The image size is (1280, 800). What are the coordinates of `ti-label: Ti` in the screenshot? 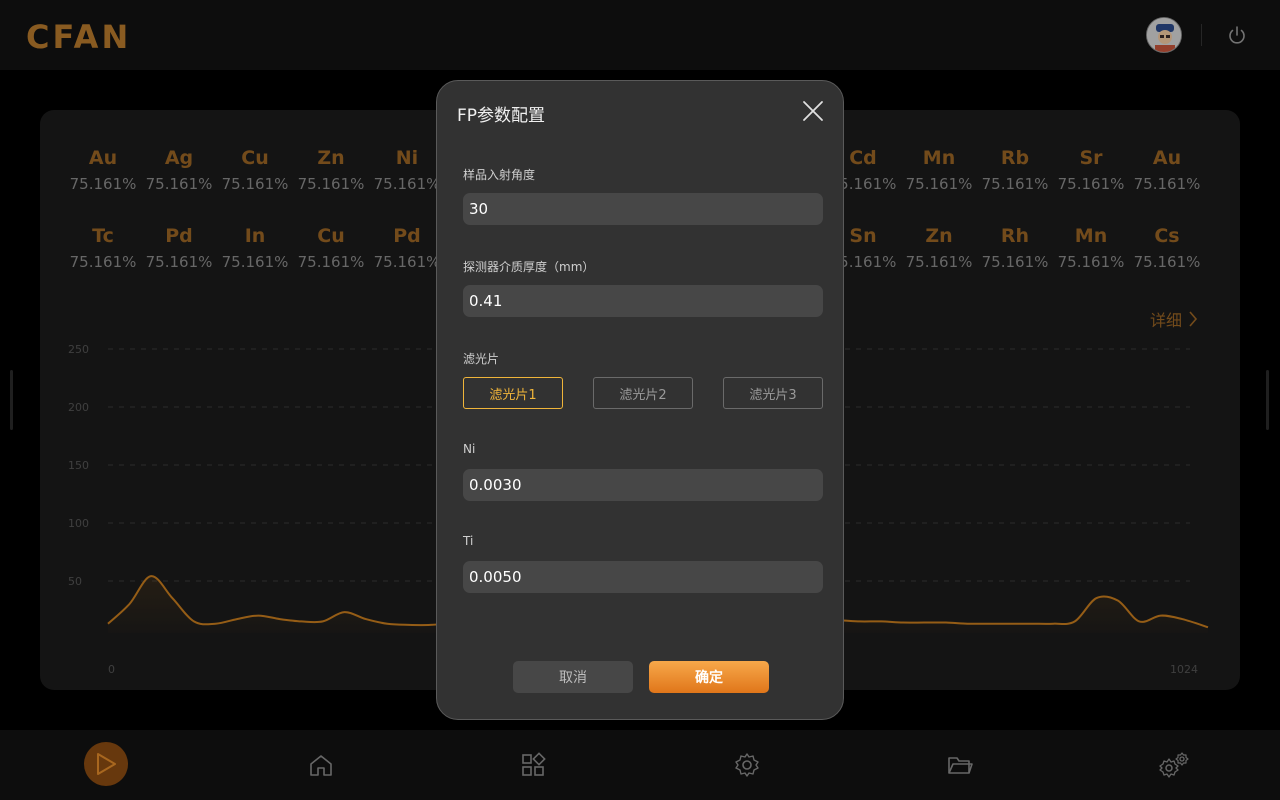 It's located at (468, 541).